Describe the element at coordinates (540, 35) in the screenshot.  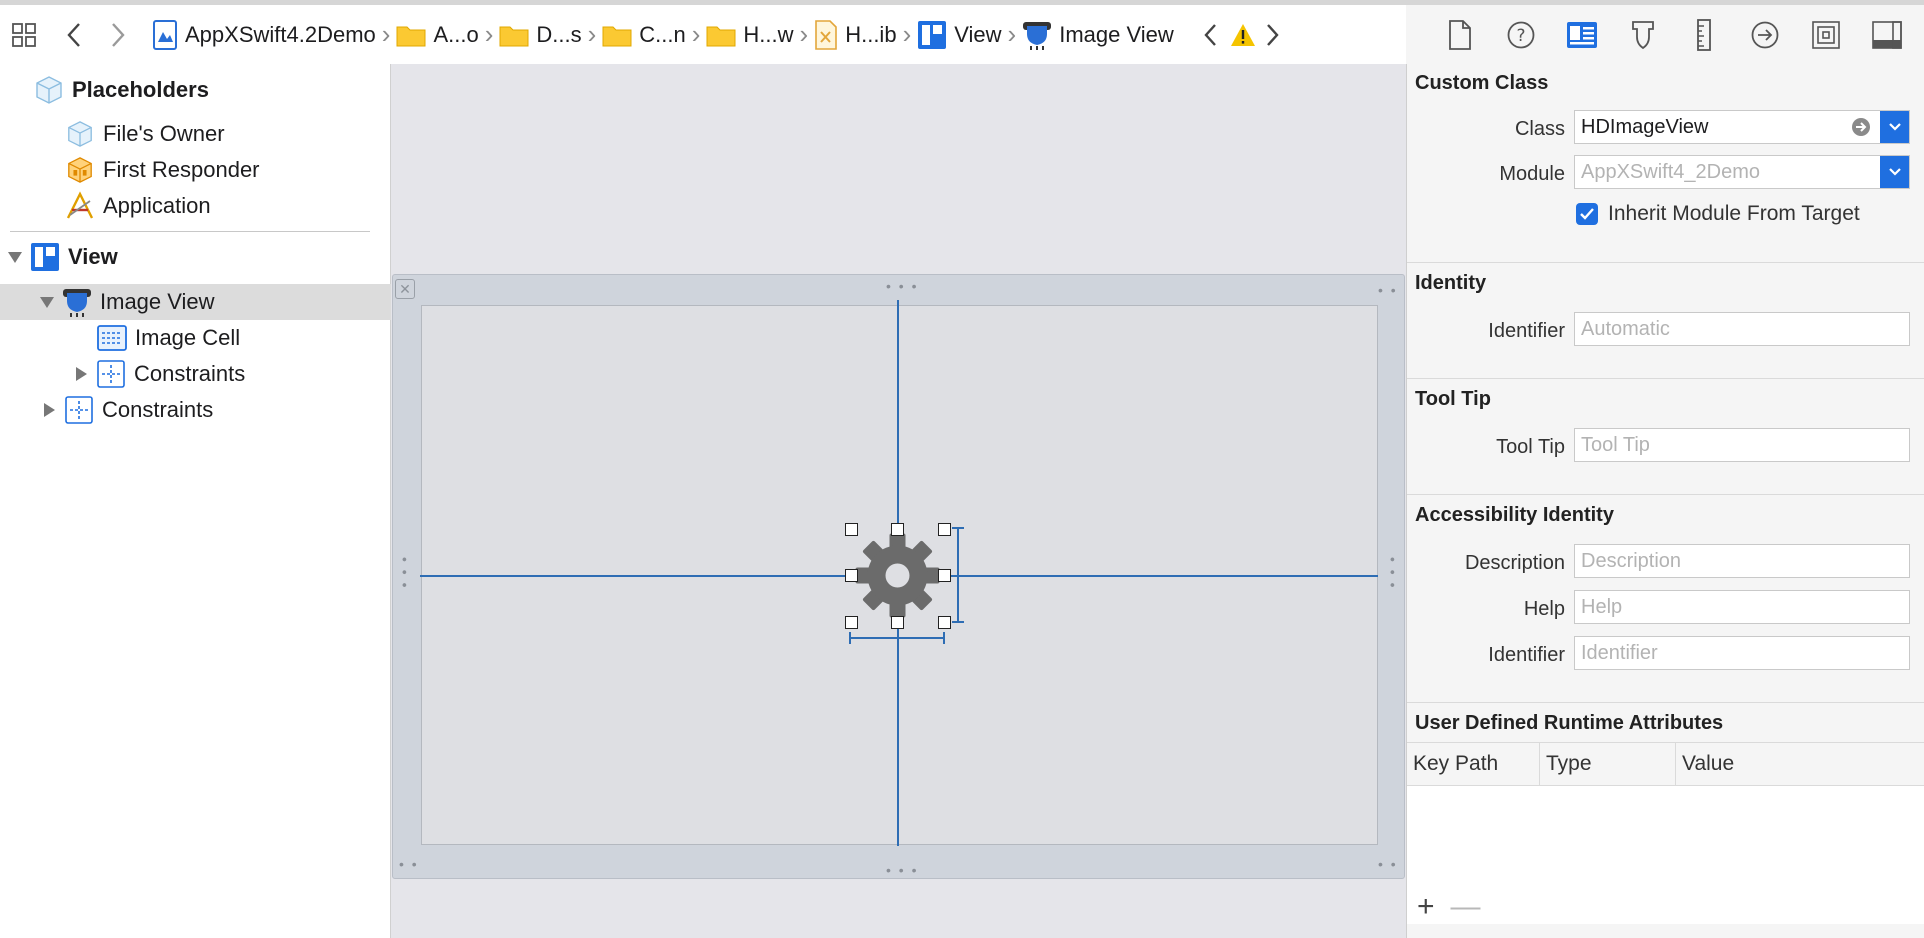
I see `breadcrumb-folder-2: D...s` at that location.